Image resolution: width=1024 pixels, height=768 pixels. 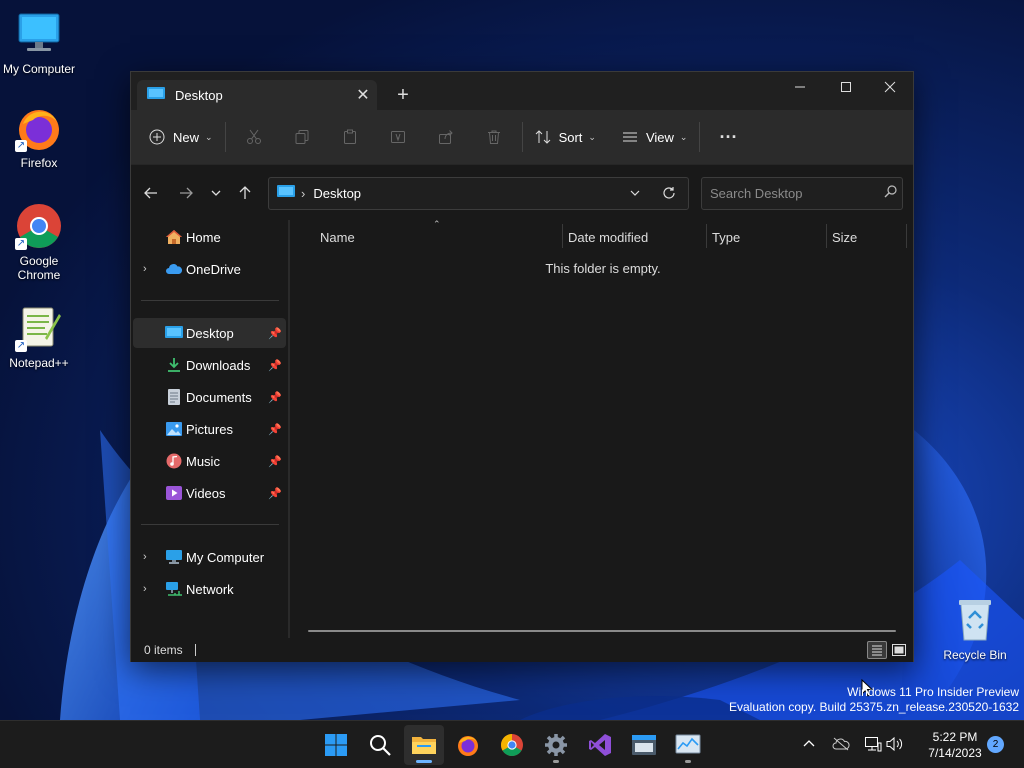 What do you see at coordinates (209, 397) in the screenshot?
I see `nav-item-documents: Documents 📌` at bounding box center [209, 397].